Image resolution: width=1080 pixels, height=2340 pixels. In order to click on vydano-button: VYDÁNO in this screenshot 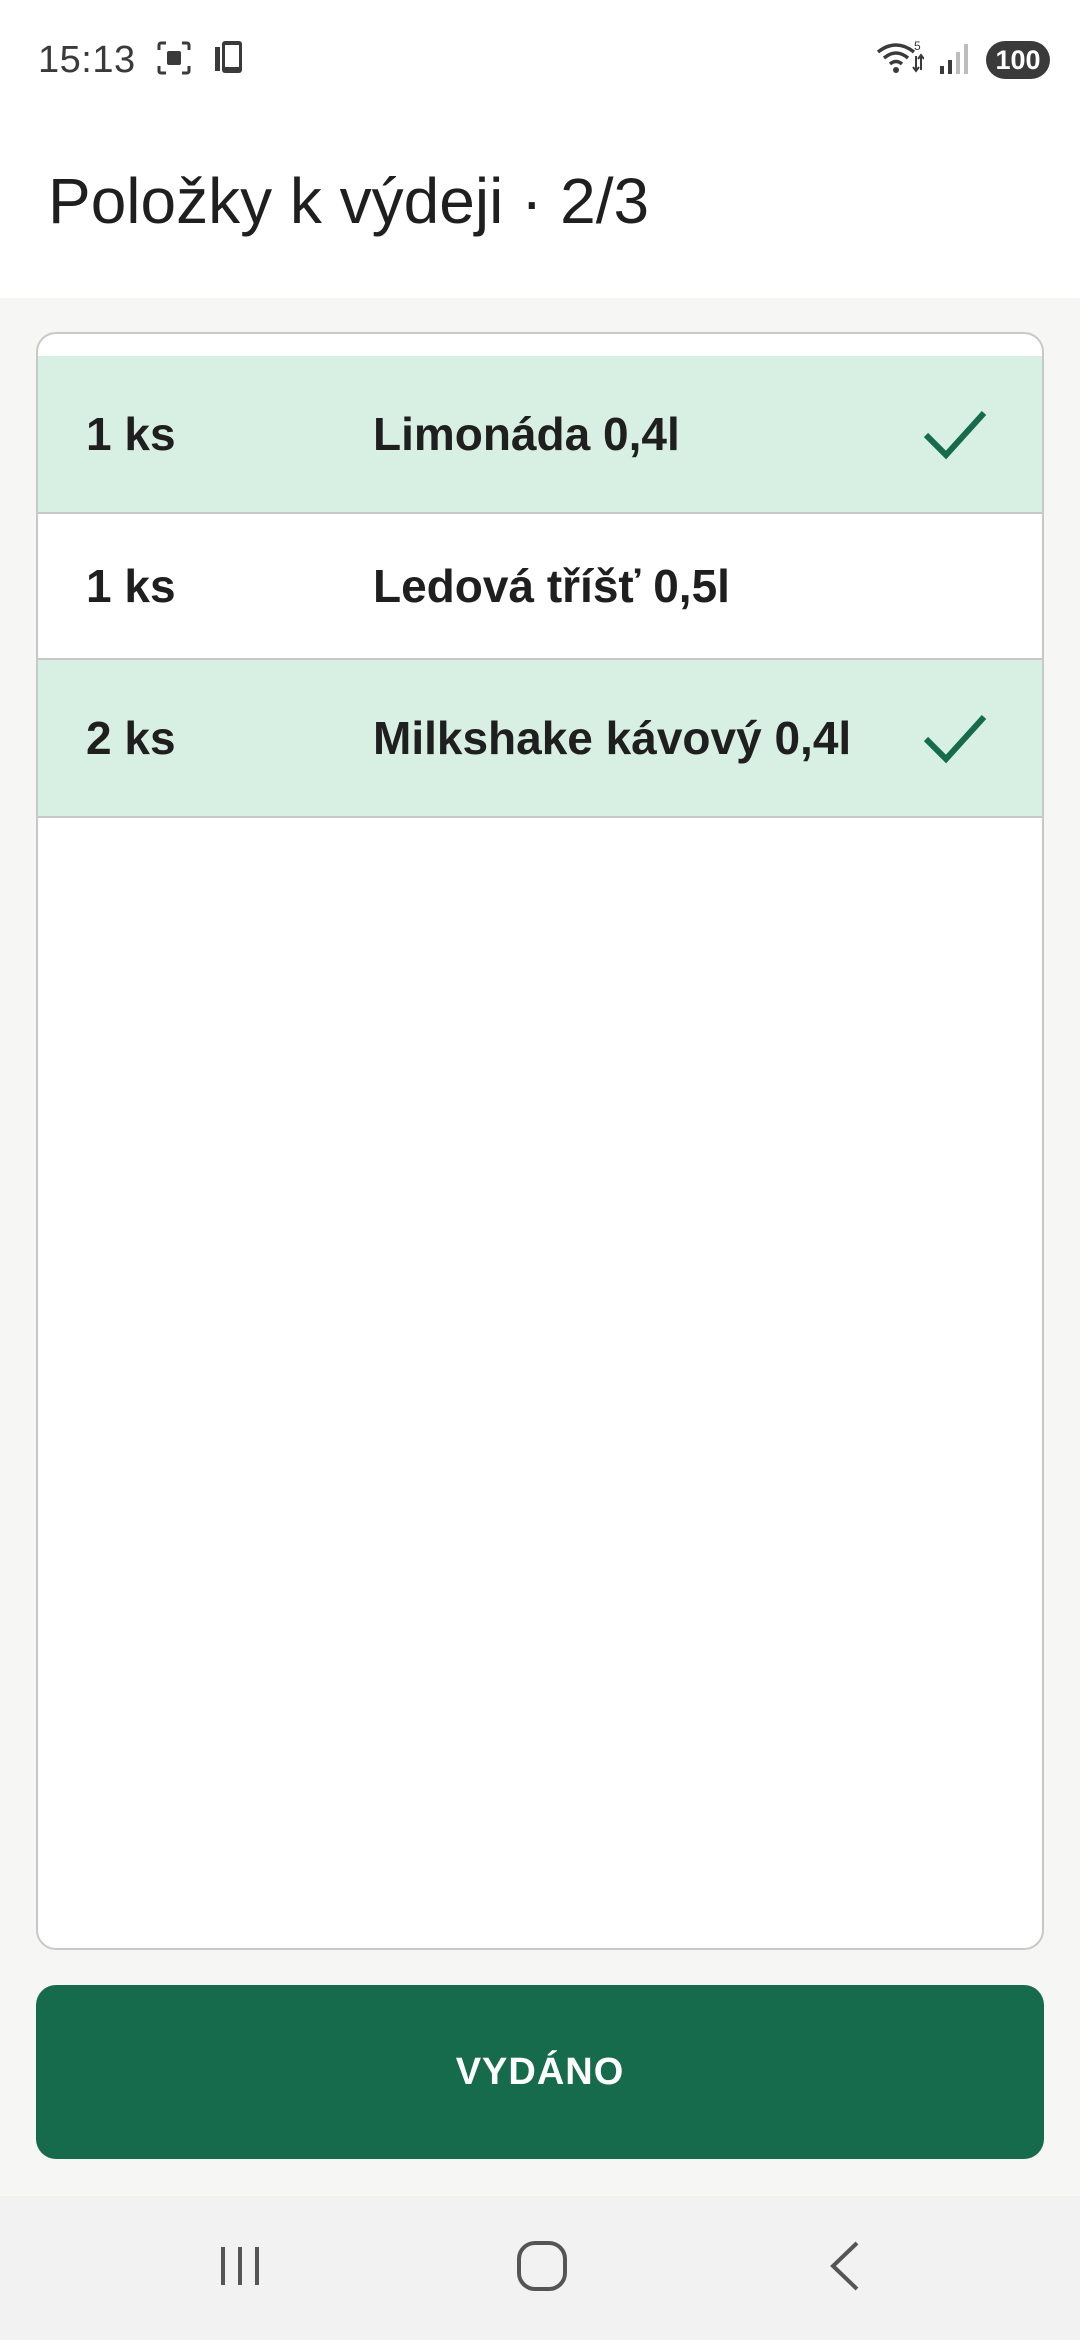, I will do `click(540, 2072)`.